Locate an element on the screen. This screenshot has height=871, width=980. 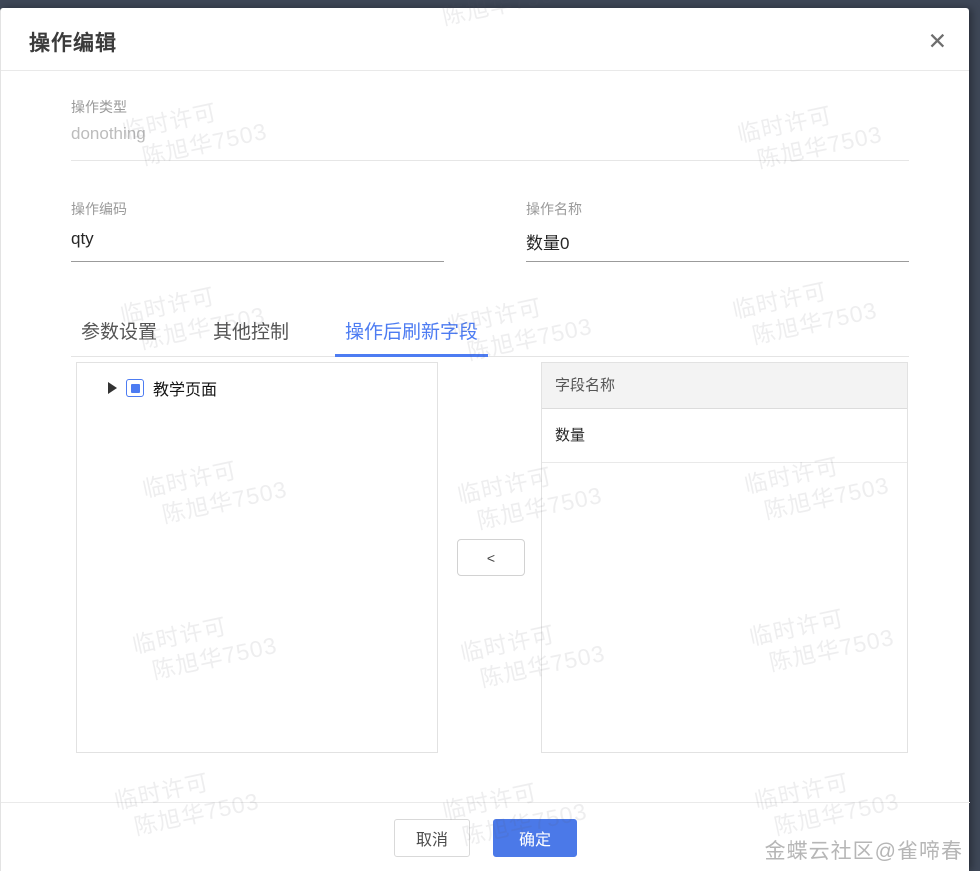
tree-checkbox-indeterminate is located at coordinates (135, 388).